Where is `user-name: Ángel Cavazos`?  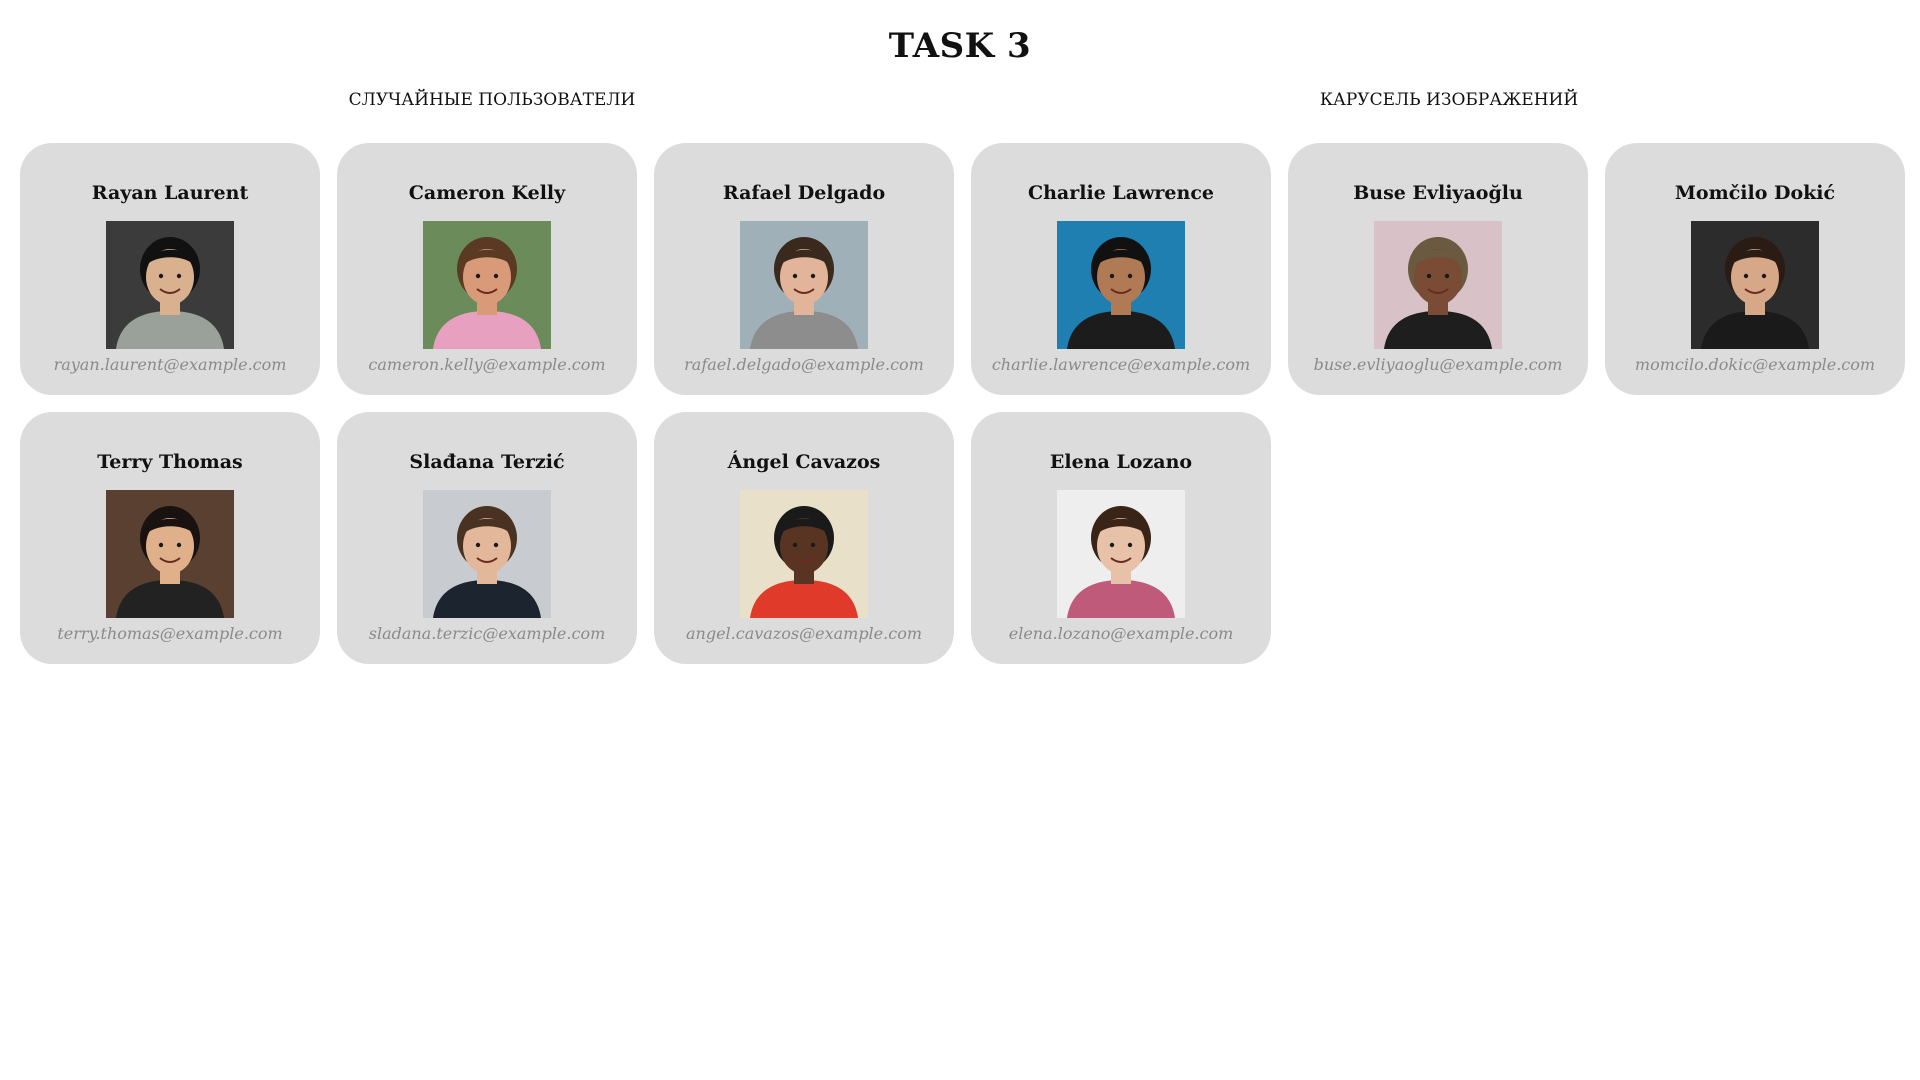
user-name: Ángel Cavazos is located at coordinates (804, 462).